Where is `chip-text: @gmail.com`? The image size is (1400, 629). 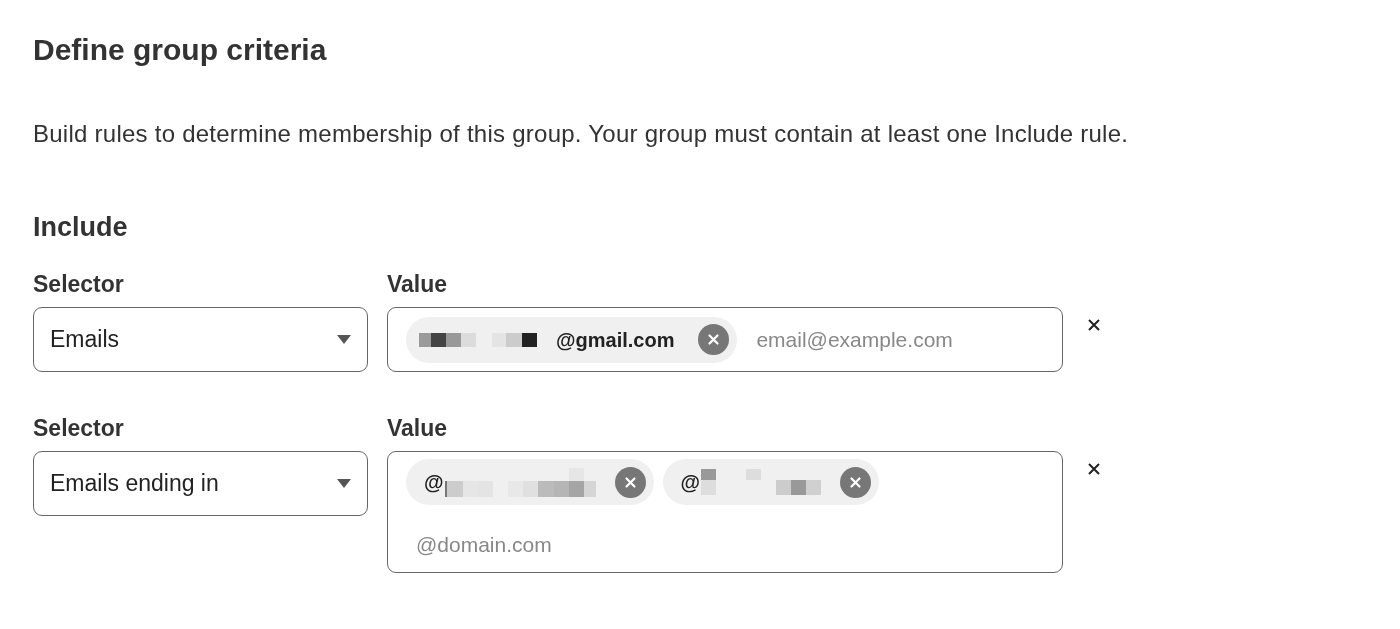 chip-text: @gmail.com is located at coordinates (615, 339).